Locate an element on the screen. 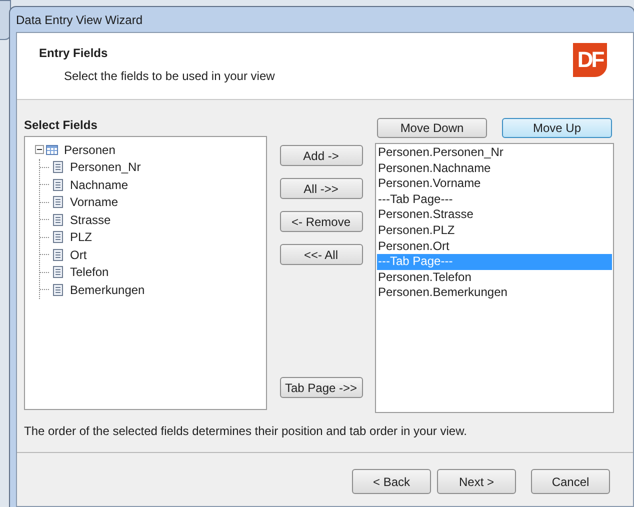  transfer-button: <- Remove is located at coordinates (321, 221).